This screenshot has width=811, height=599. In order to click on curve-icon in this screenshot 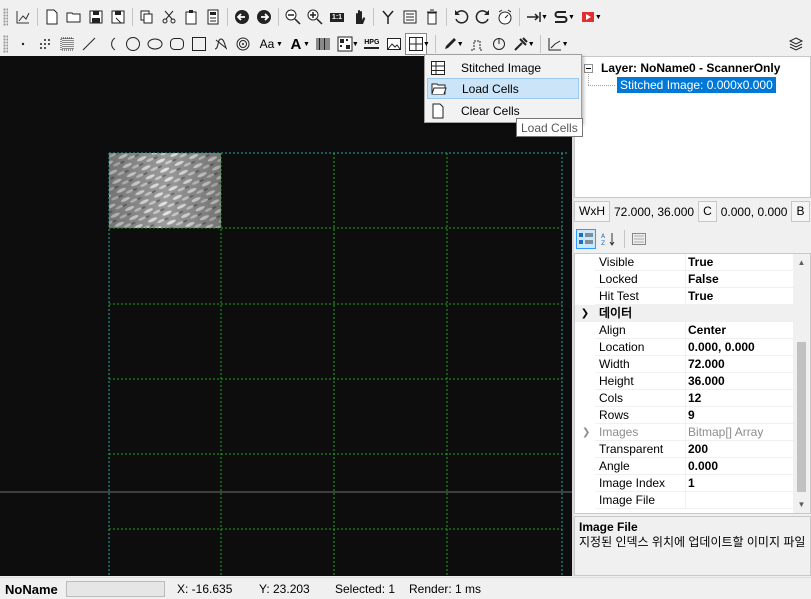, I will do `click(221, 44)`.